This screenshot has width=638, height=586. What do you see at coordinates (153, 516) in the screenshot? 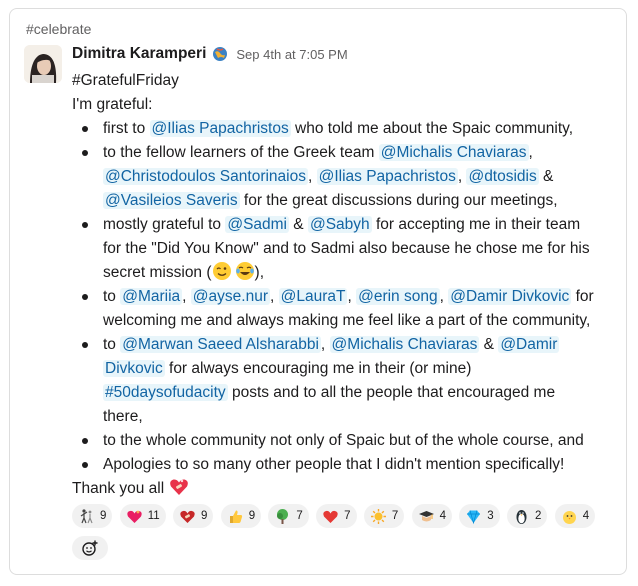
I see `reaction-count: 11` at bounding box center [153, 516].